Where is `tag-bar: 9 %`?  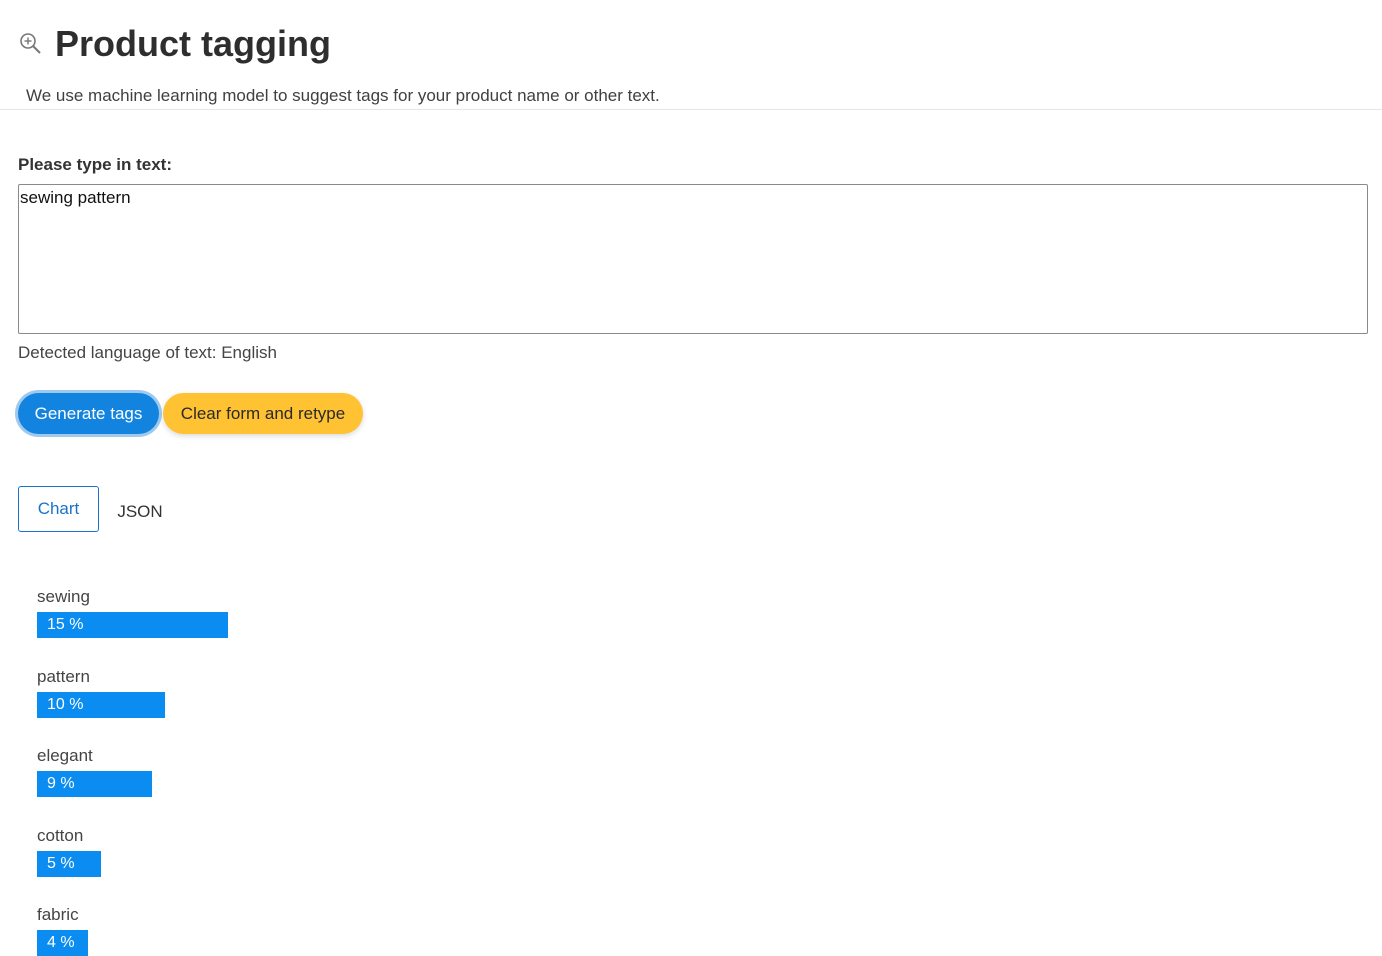 tag-bar: 9 % is located at coordinates (94, 784).